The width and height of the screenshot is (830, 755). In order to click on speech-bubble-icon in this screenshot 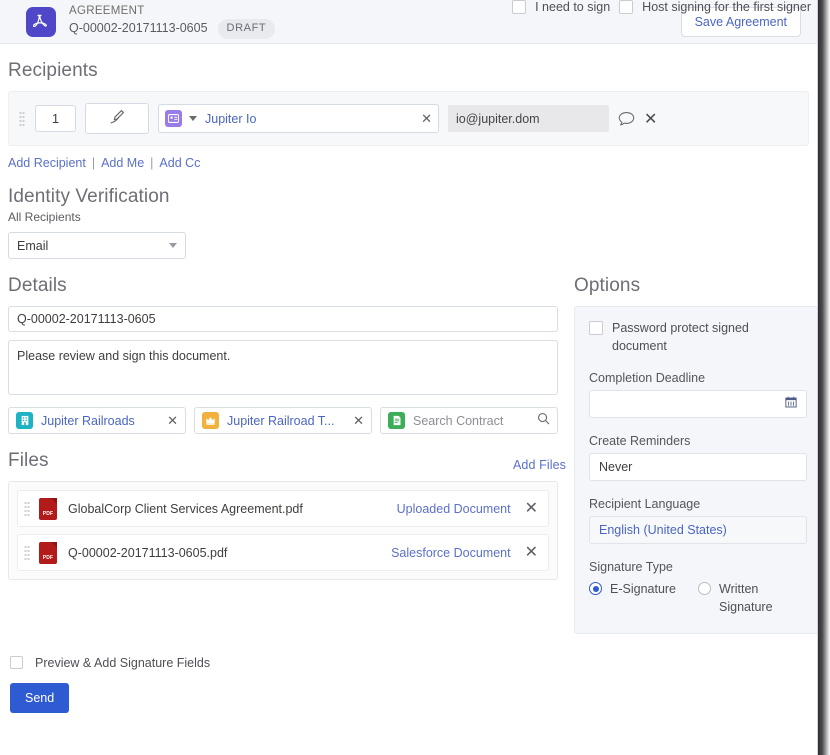, I will do `click(626, 119)`.